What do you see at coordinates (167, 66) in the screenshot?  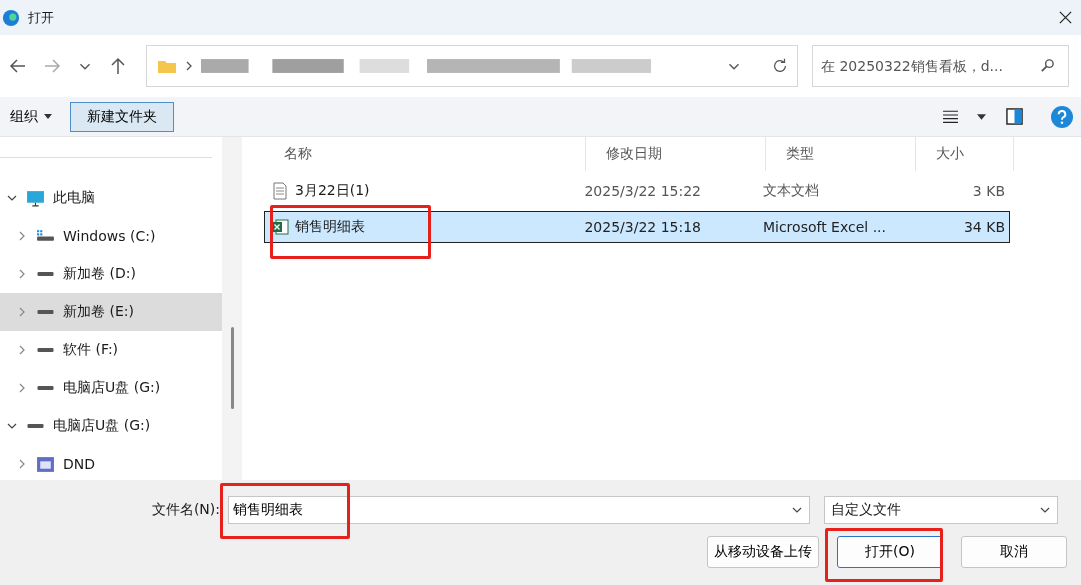 I see `folder-icon` at bounding box center [167, 66].